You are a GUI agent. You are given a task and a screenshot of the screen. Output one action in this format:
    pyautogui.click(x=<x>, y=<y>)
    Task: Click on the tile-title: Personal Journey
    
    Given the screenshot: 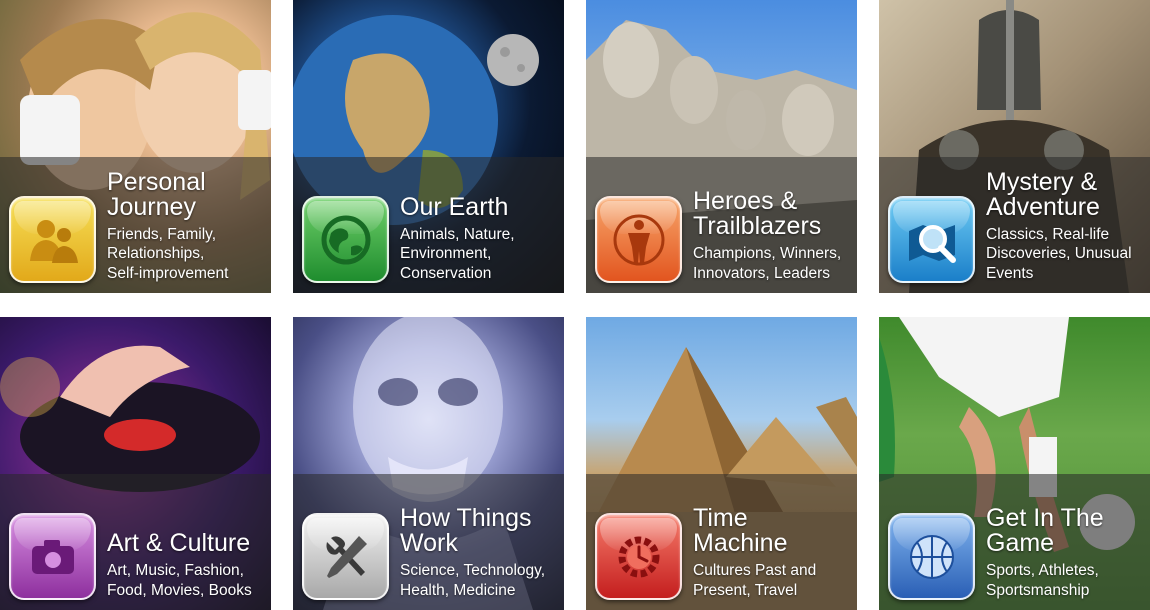 What is the action you would take?
    pyautogui.click(x=187, y=194)
    